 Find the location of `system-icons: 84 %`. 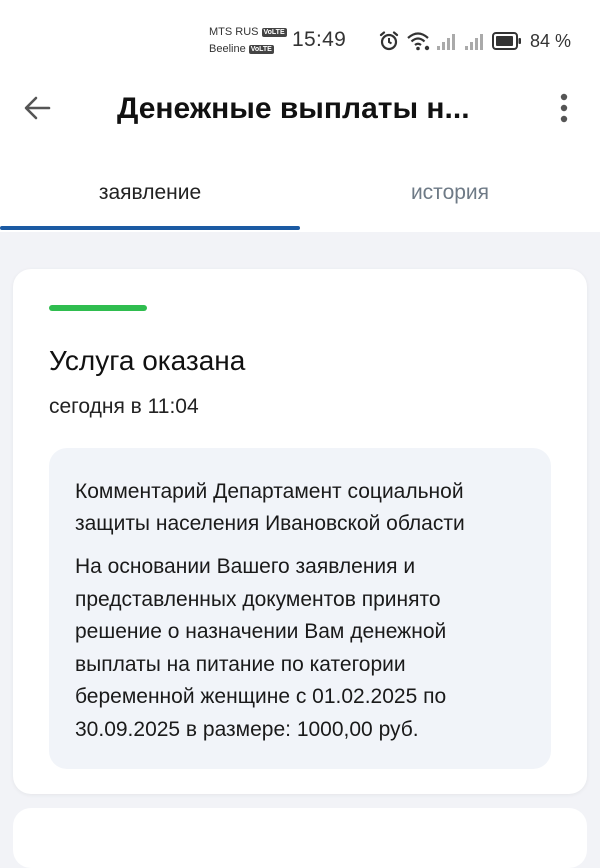

system-icons: 84 % is located at coordinates (474, 41).